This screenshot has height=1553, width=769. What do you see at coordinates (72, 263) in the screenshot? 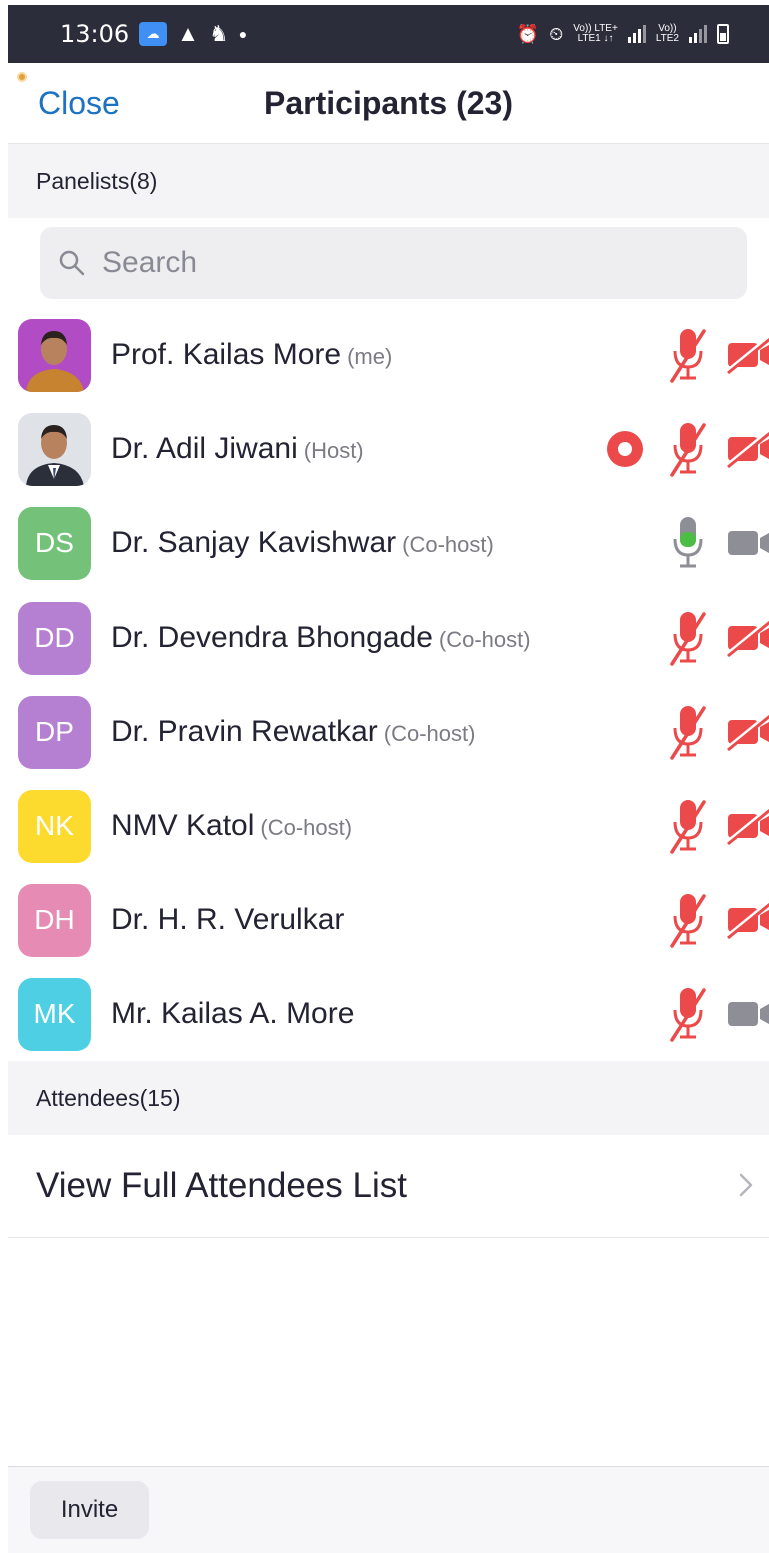
I see `search-icon` at bounding box center [72, 263].